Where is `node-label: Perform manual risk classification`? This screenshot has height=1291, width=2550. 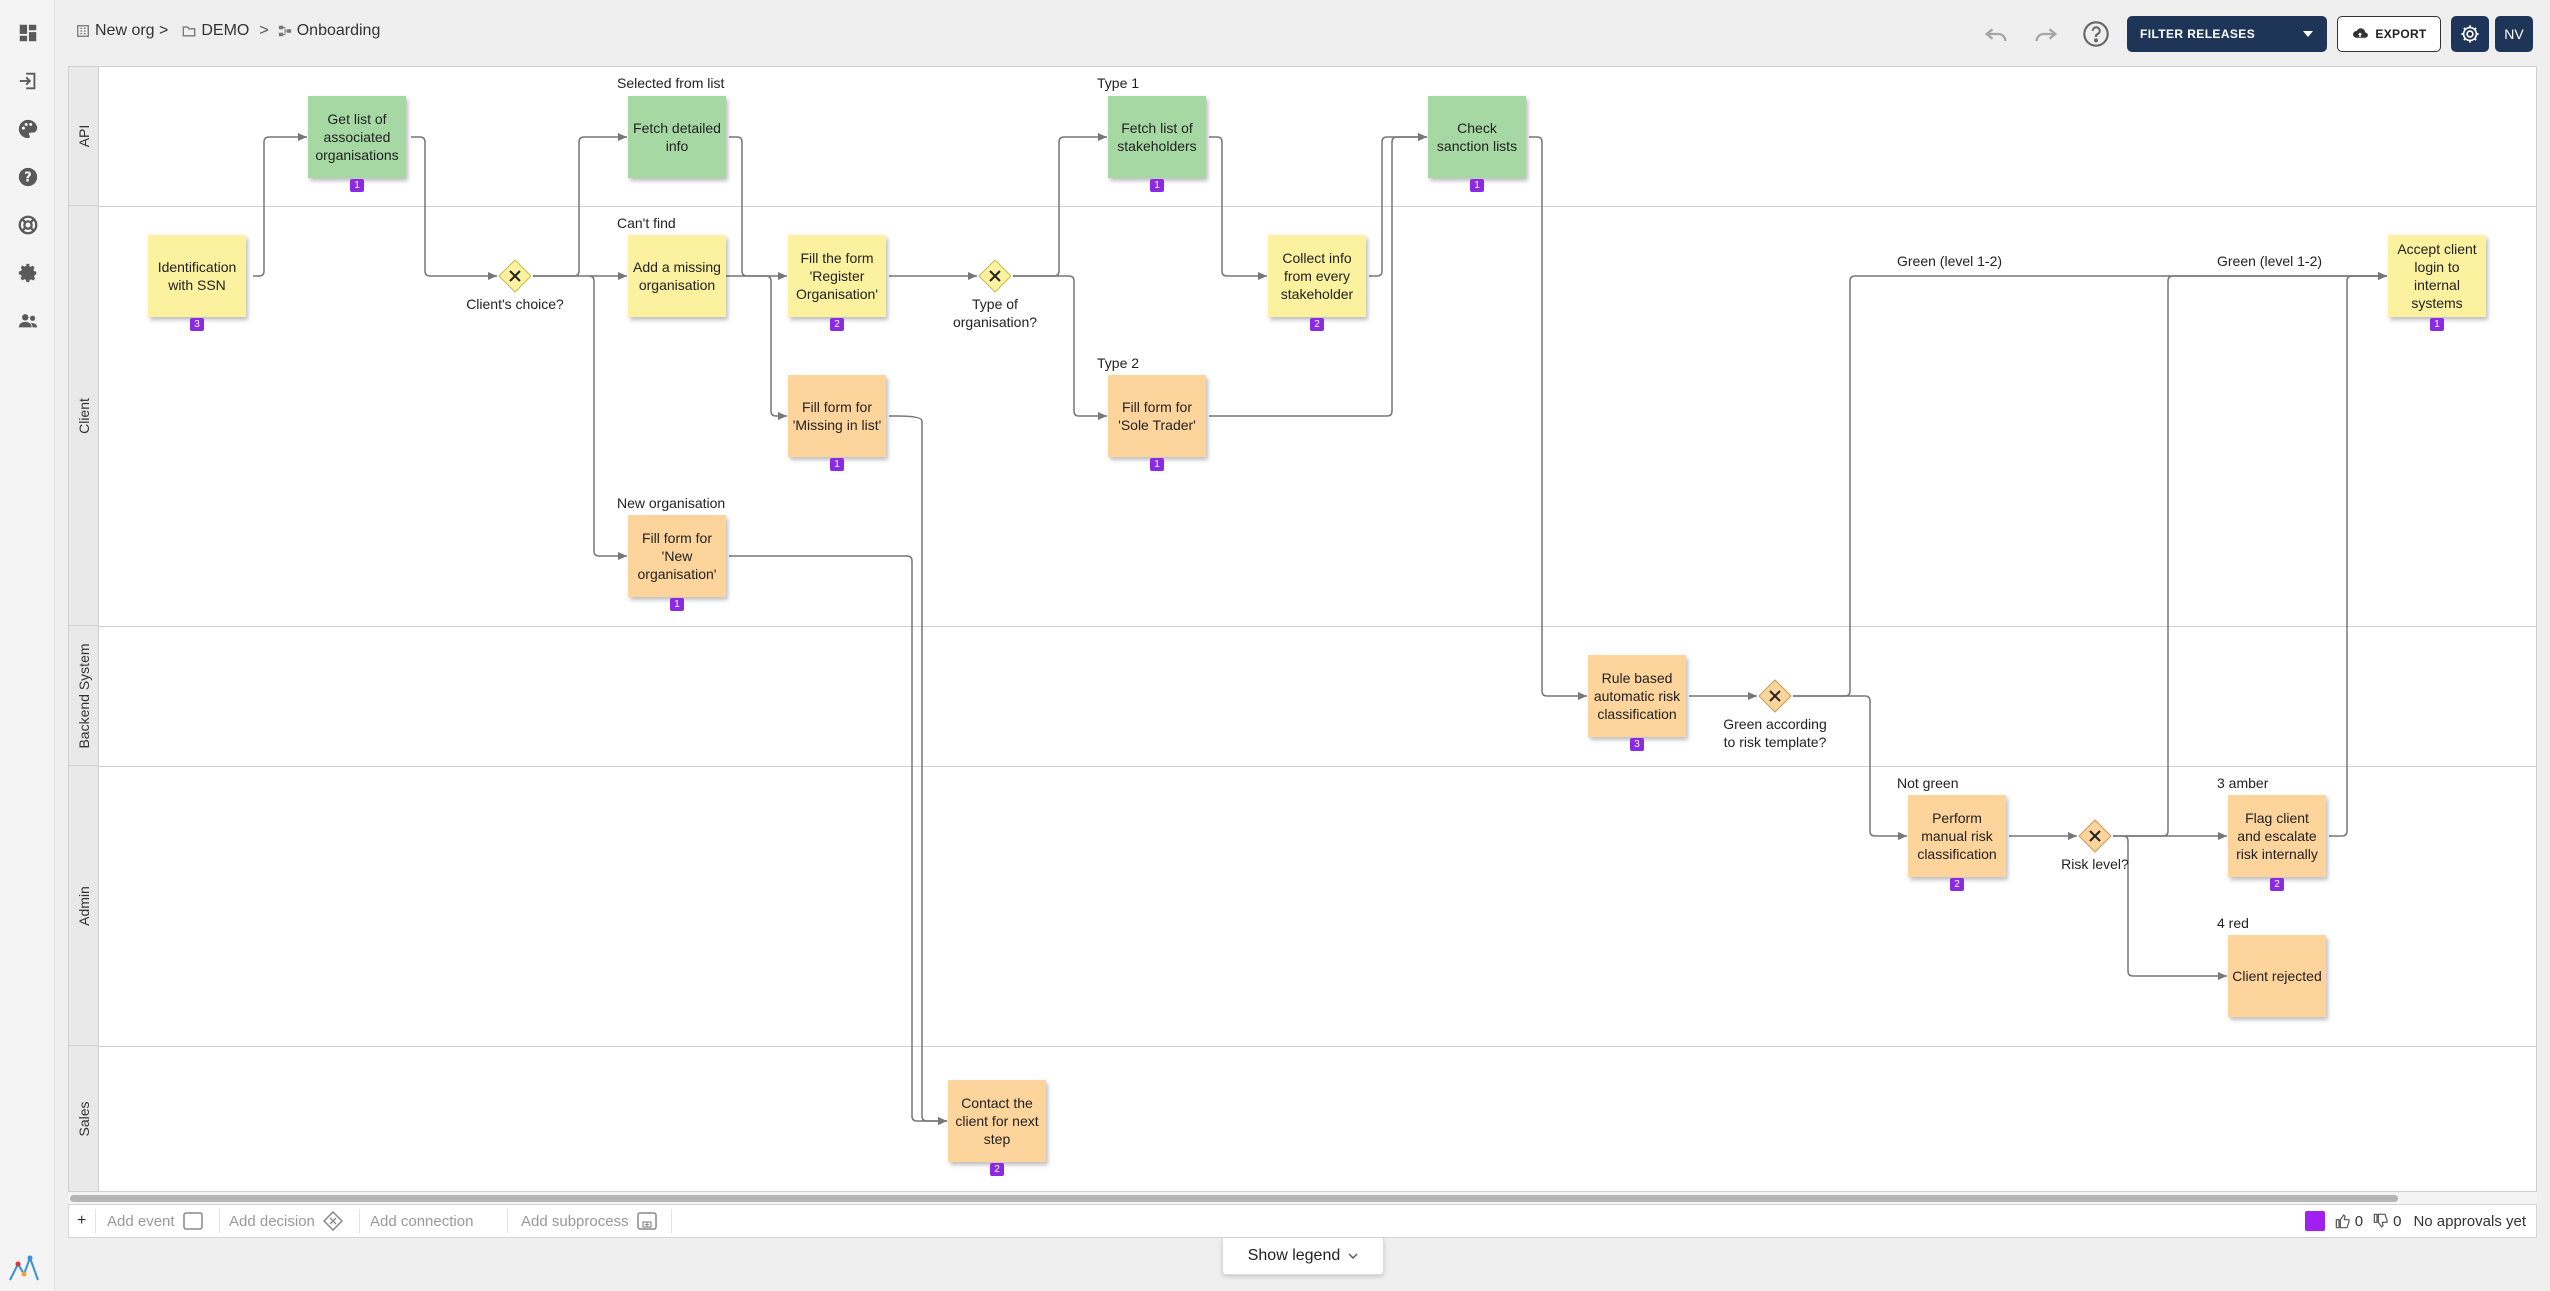 node-label: Perform manual risk classification is located at coordinates (1957, 836).